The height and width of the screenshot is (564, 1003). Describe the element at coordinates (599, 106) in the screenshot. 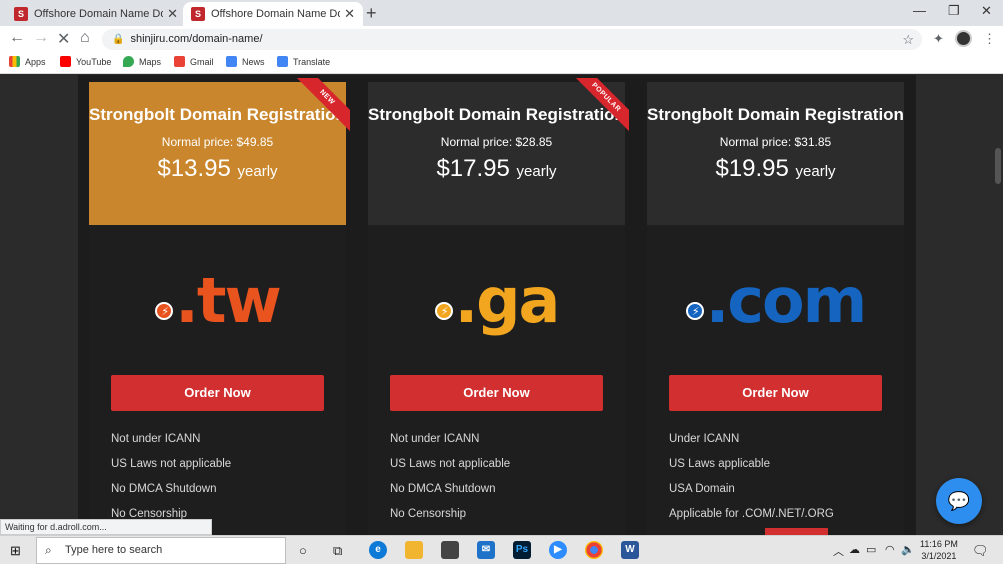

I see `ribbon-label: POPULAR` at that location.